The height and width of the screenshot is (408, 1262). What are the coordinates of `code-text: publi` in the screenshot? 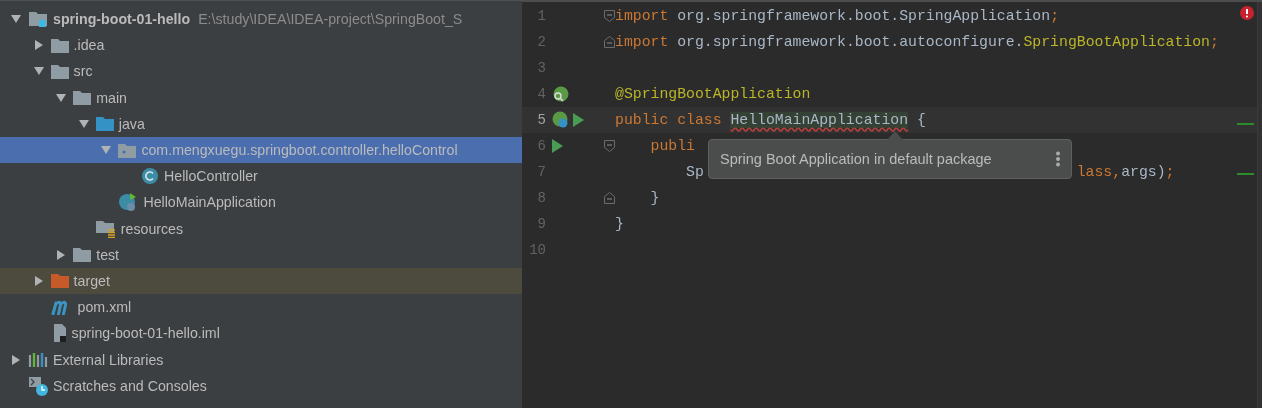 It's located at (672, 146).